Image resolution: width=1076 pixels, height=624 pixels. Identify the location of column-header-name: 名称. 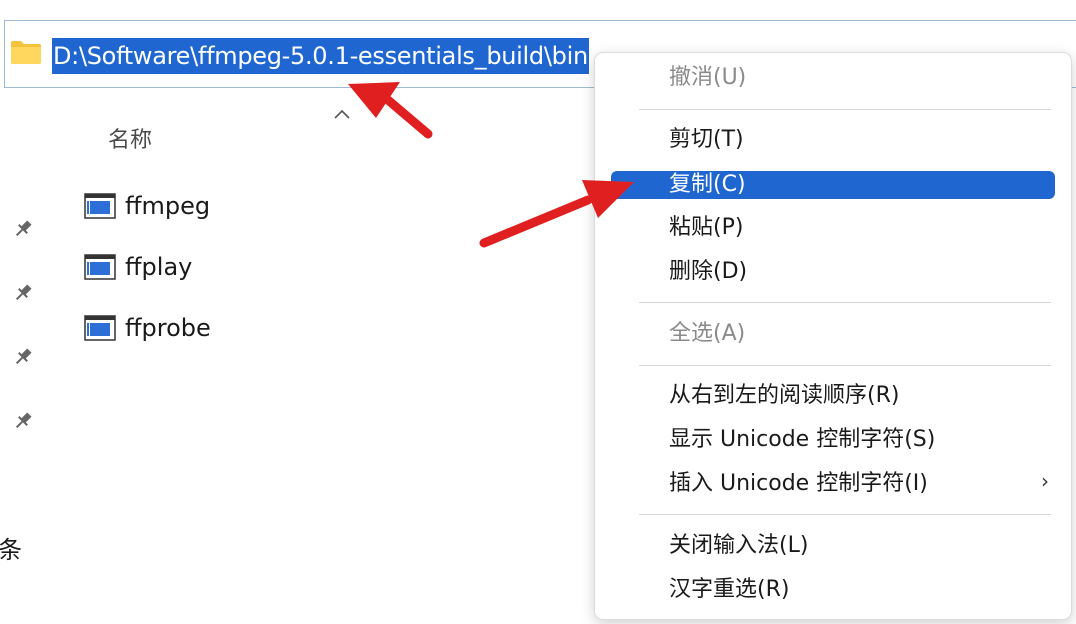
(130, 138).